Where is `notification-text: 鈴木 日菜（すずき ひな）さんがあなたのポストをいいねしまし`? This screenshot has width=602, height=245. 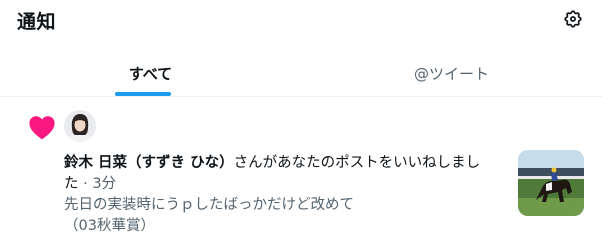 notification-text: 鈴木 日菜（すずき ひな）さんがあなたのポストをいいねしまし is located at coordinates (288, 163).